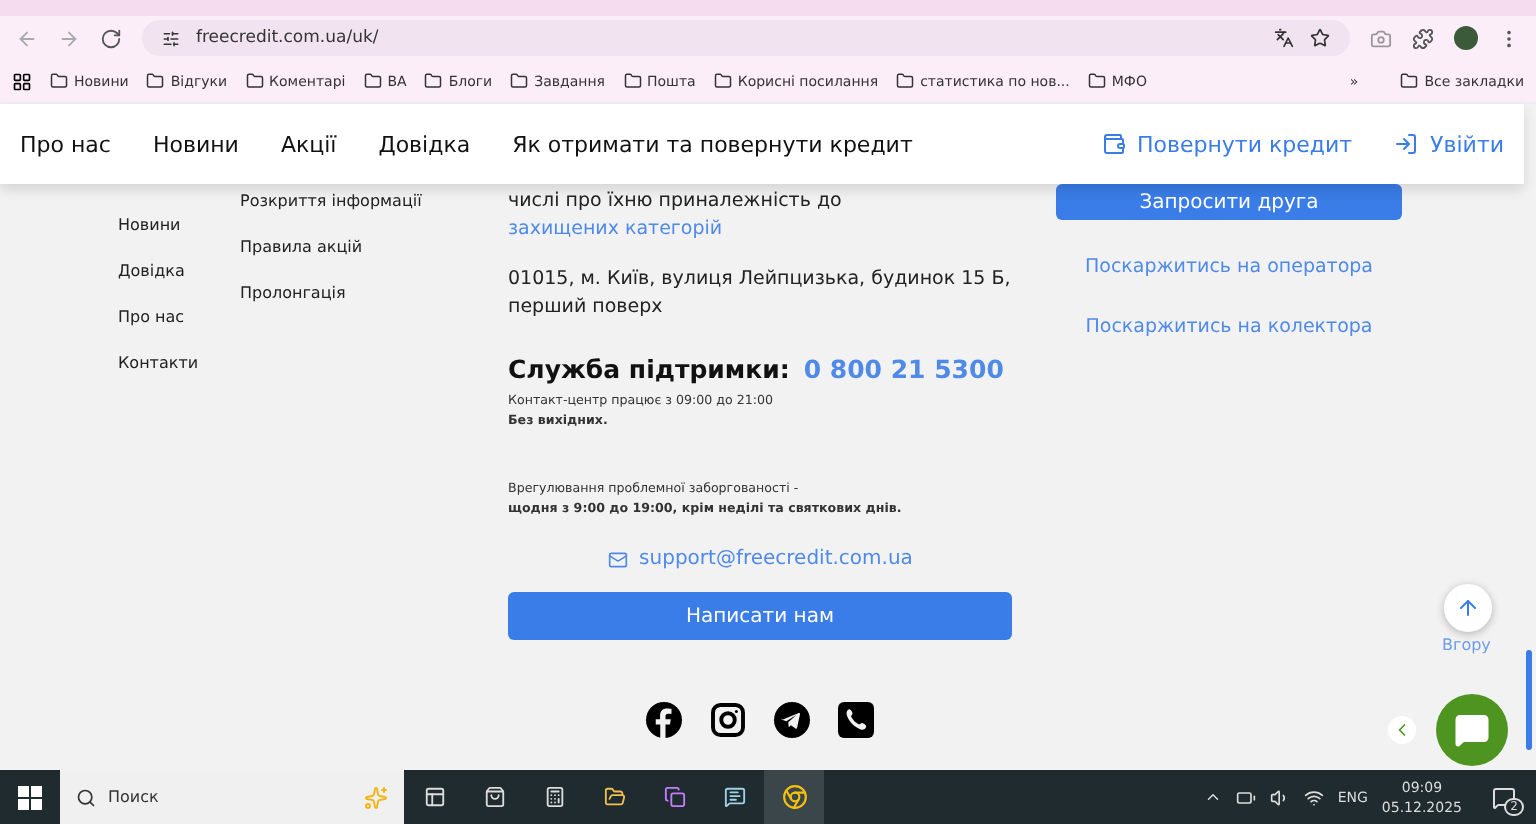 This screenshot has height=824, width=1536. I want to click on footer-link: Новини, so click(179, 225).